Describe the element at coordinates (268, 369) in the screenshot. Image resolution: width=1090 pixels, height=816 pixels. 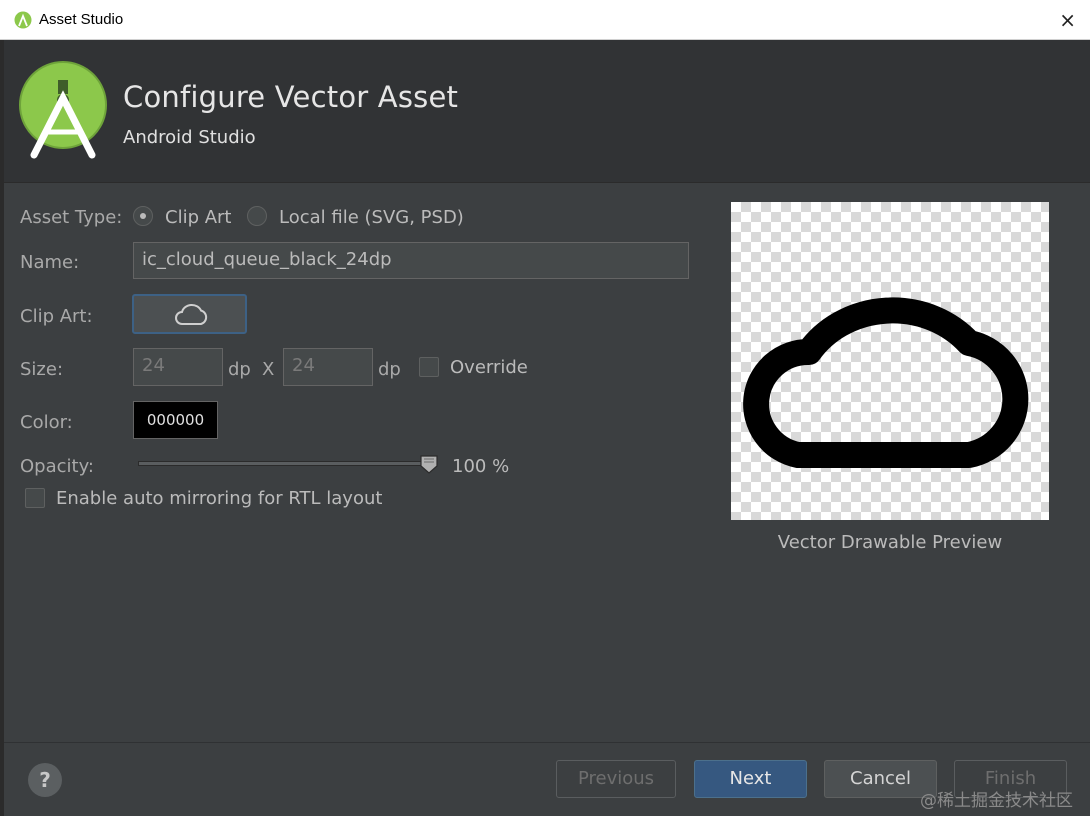
I see `size-x-separator: X` at that location.